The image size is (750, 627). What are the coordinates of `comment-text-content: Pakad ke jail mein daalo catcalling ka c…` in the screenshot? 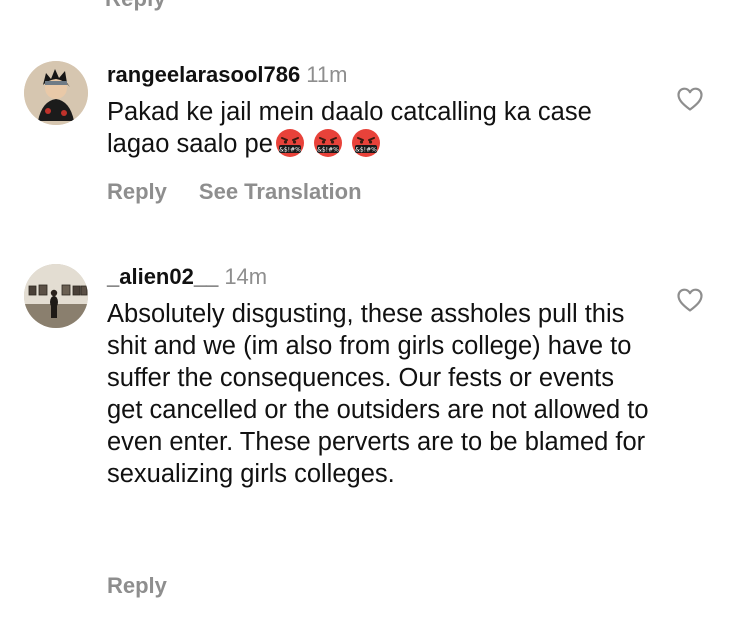 It's located at (349, 128).